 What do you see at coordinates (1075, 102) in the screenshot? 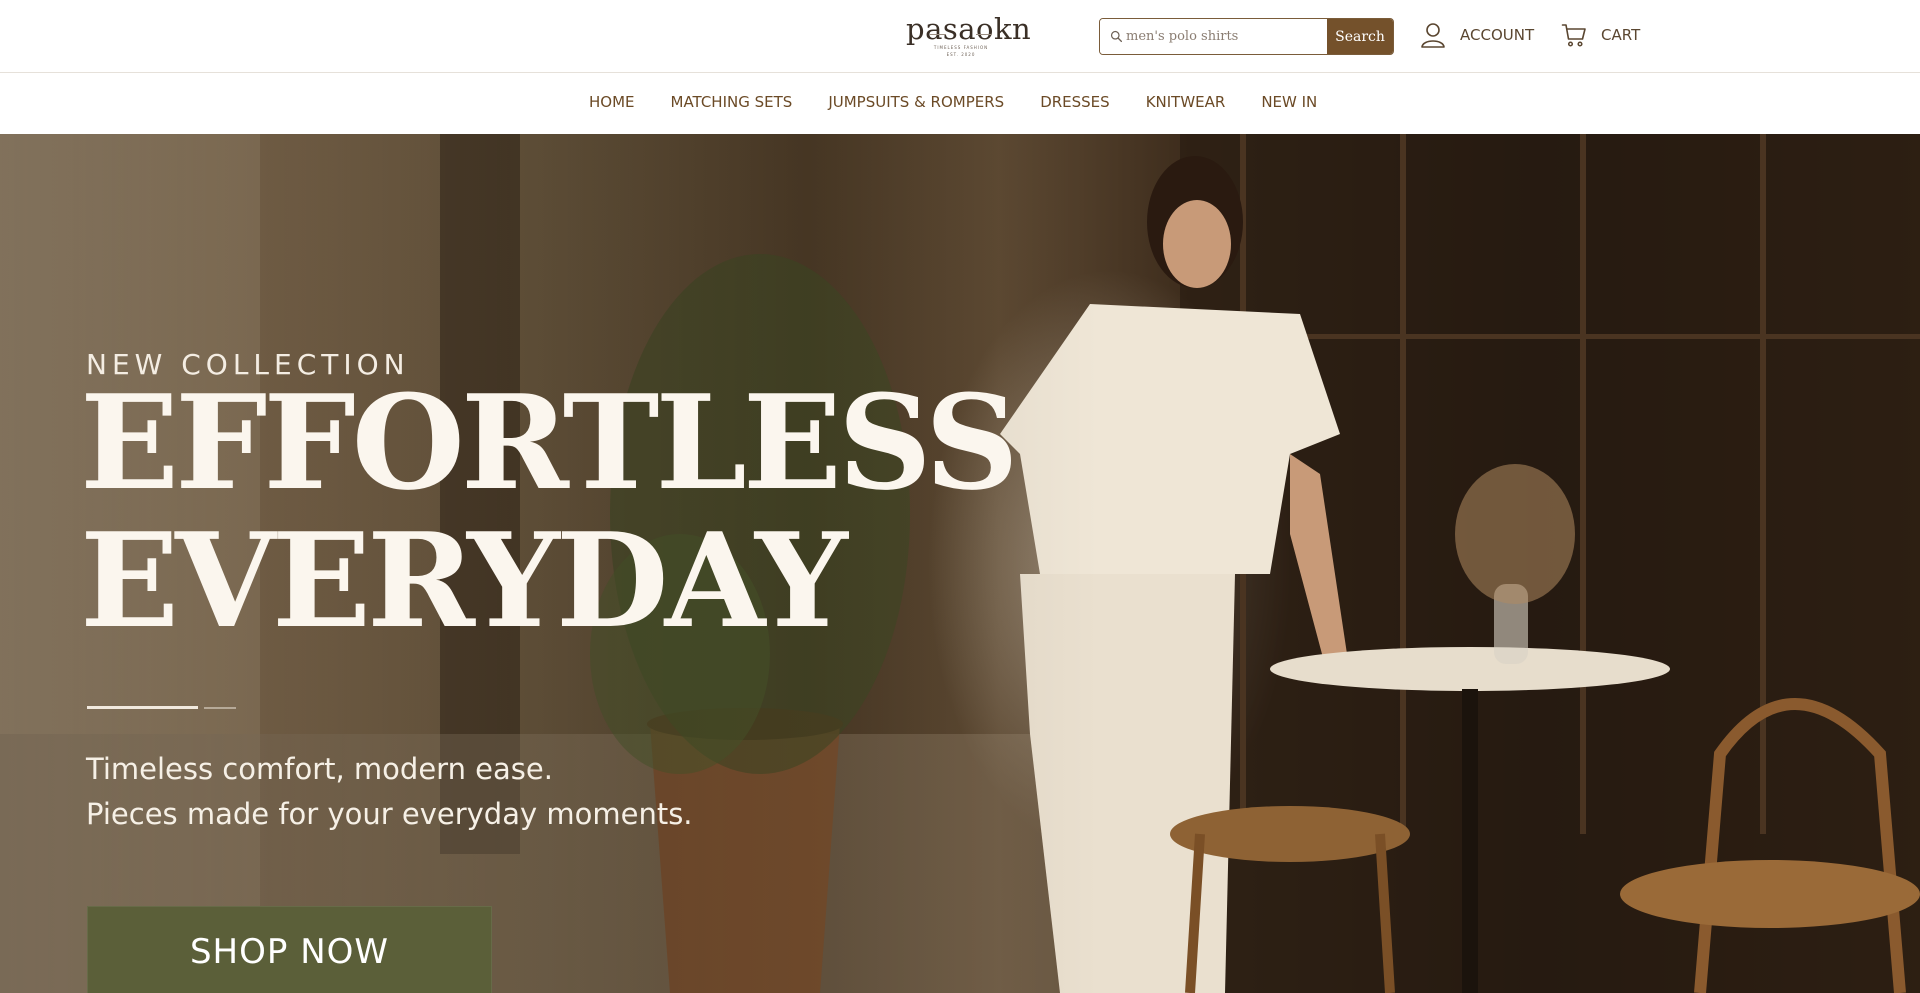
I see `nav-item-dresses: DRESSES` at bounding box center [1075, 102].